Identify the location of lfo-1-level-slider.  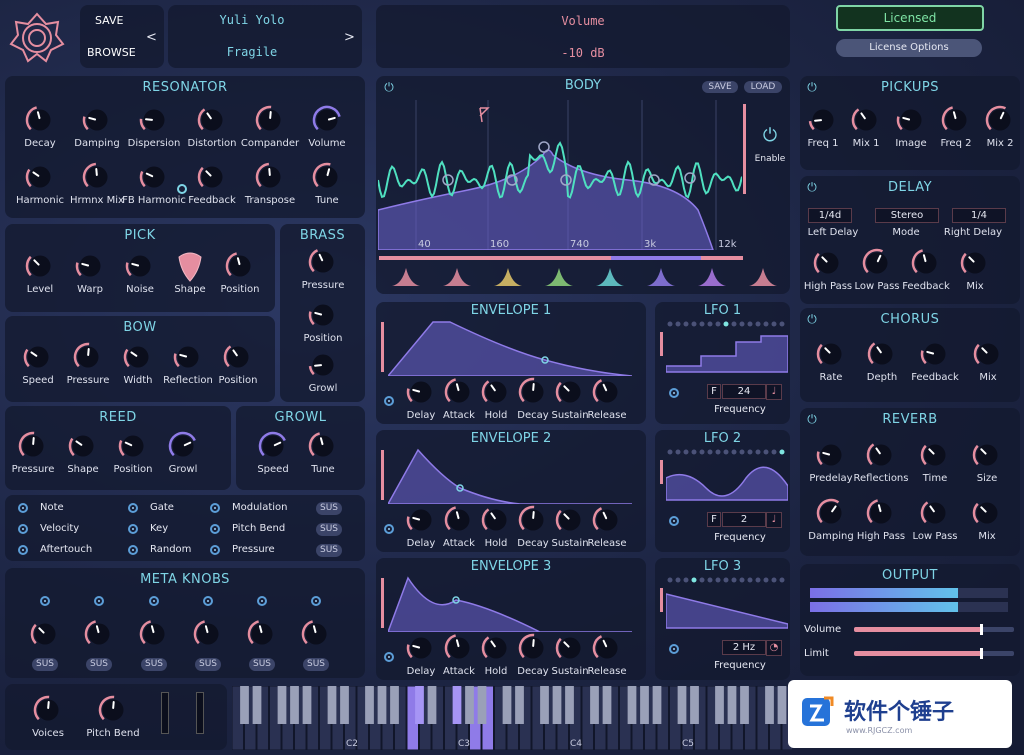
(661, 344).